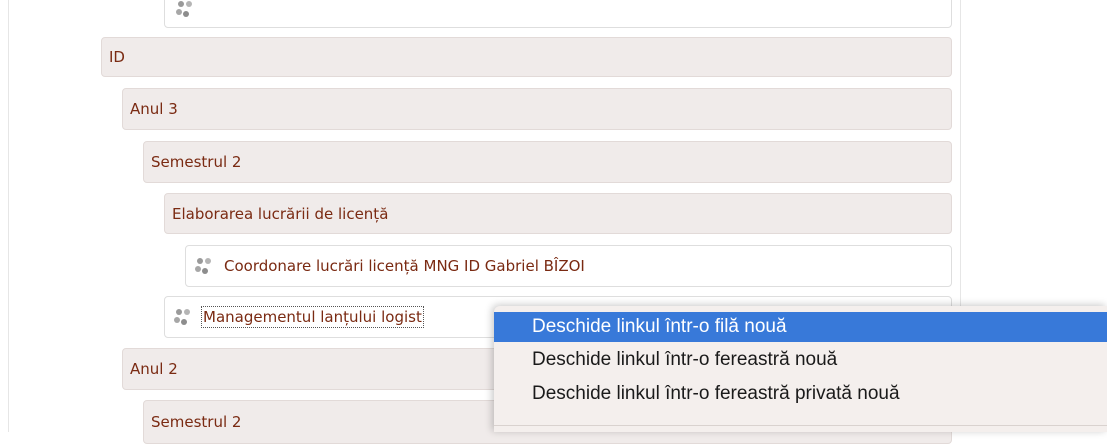 The image size is (1107, 444). What do you see at coordinates (8, 216) in the screenshot?
I see `page-border-left` at bounding box center [8, 216].